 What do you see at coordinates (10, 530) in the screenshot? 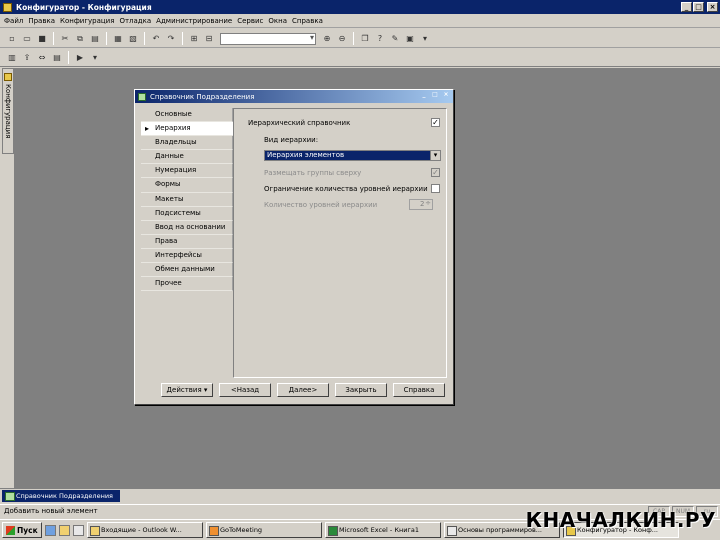
I see `windows-logo-icon` at bounding box center [10, 530].